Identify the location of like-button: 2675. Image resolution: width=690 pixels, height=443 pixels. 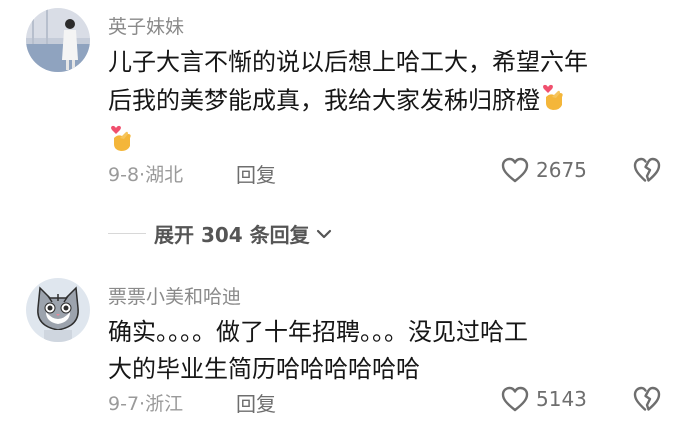
(543, 170).